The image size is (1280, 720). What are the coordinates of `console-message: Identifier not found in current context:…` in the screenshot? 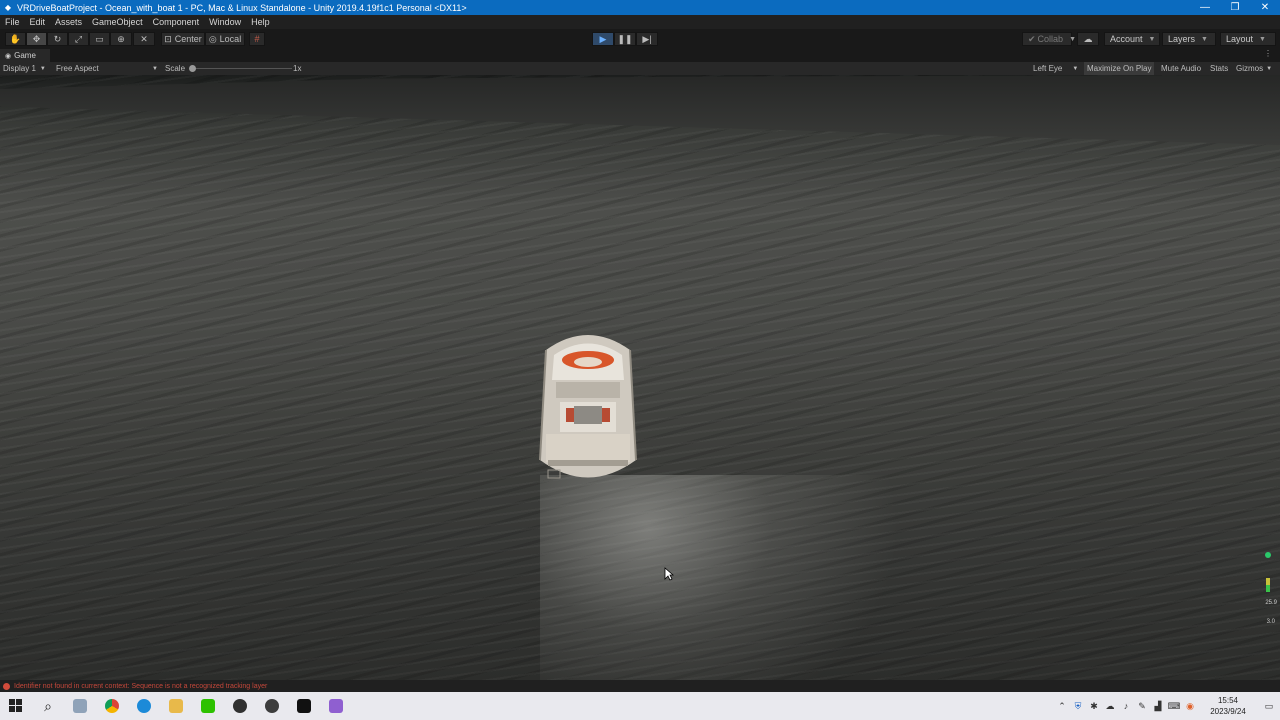 It's located at (141, 686).